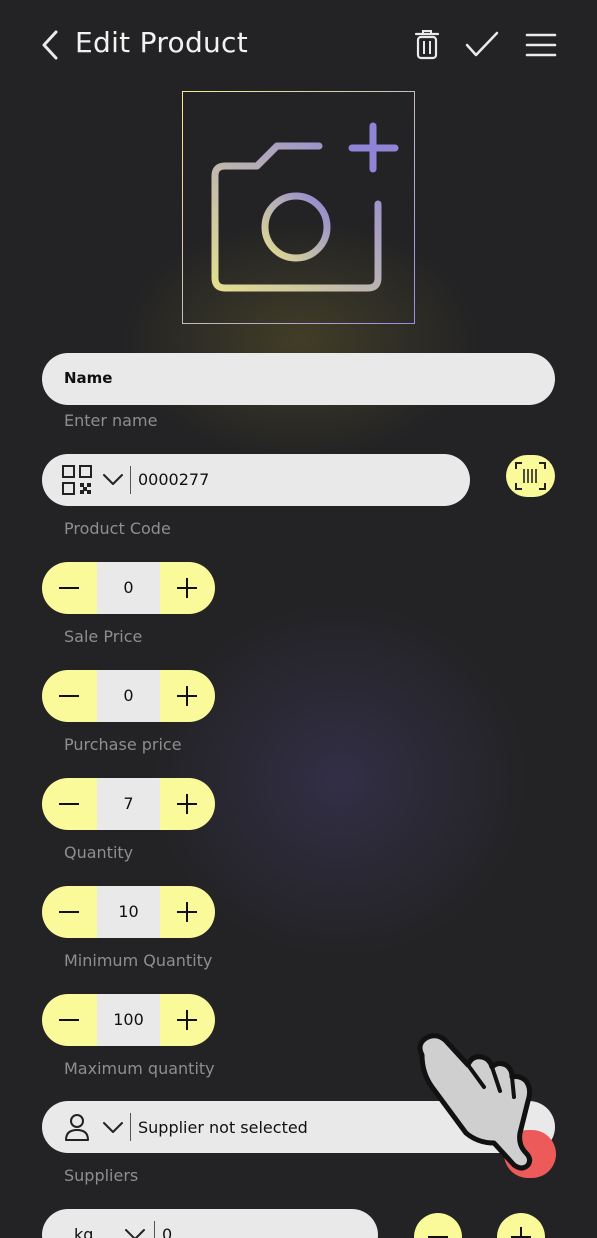  I want to click on min-quantity-value: 10, so click(128, 912).